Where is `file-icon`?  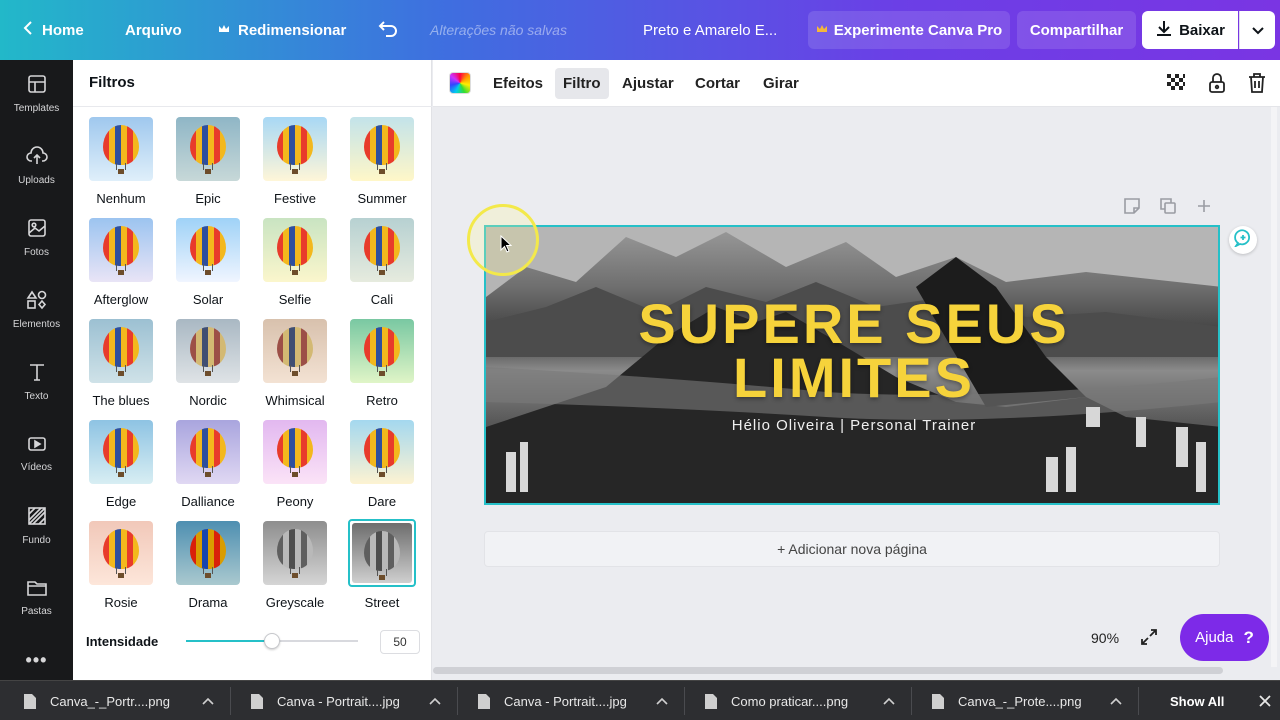
file-icon is located at coordinates (30, 701).